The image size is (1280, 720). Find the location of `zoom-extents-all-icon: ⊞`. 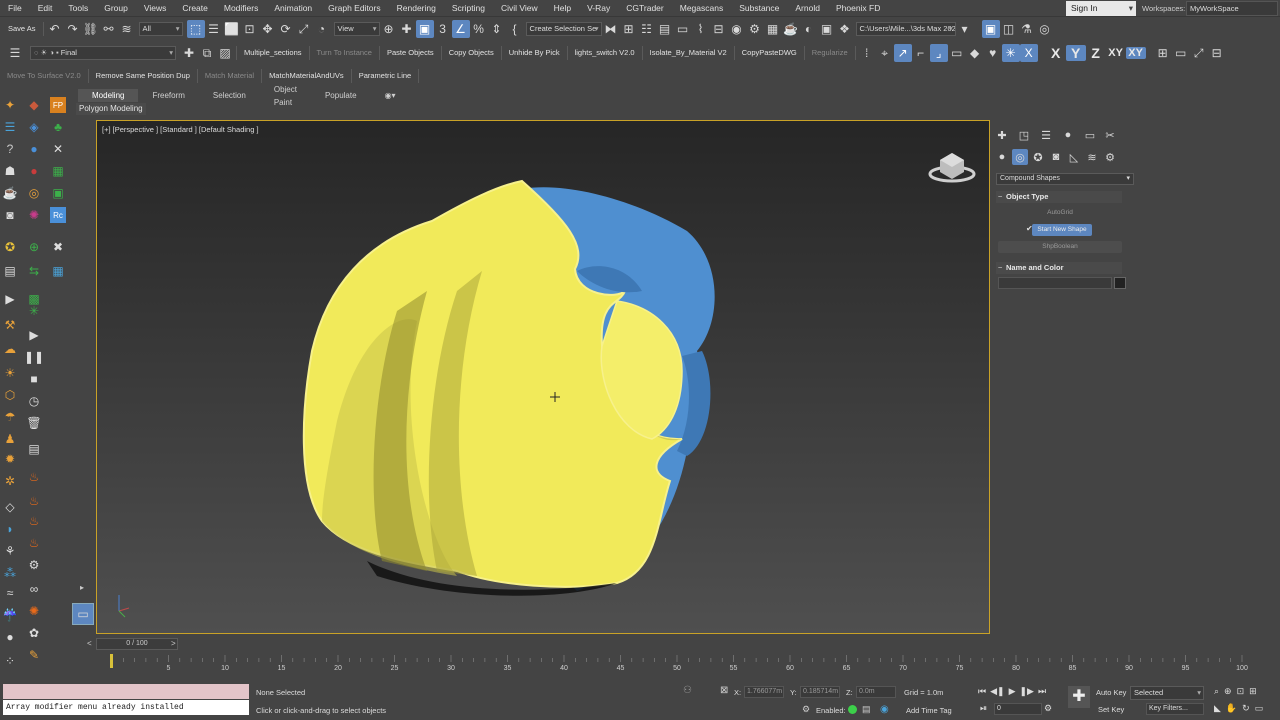

zoom-extents-all-icon: ⊞ is located at coordinates (1253, 691).